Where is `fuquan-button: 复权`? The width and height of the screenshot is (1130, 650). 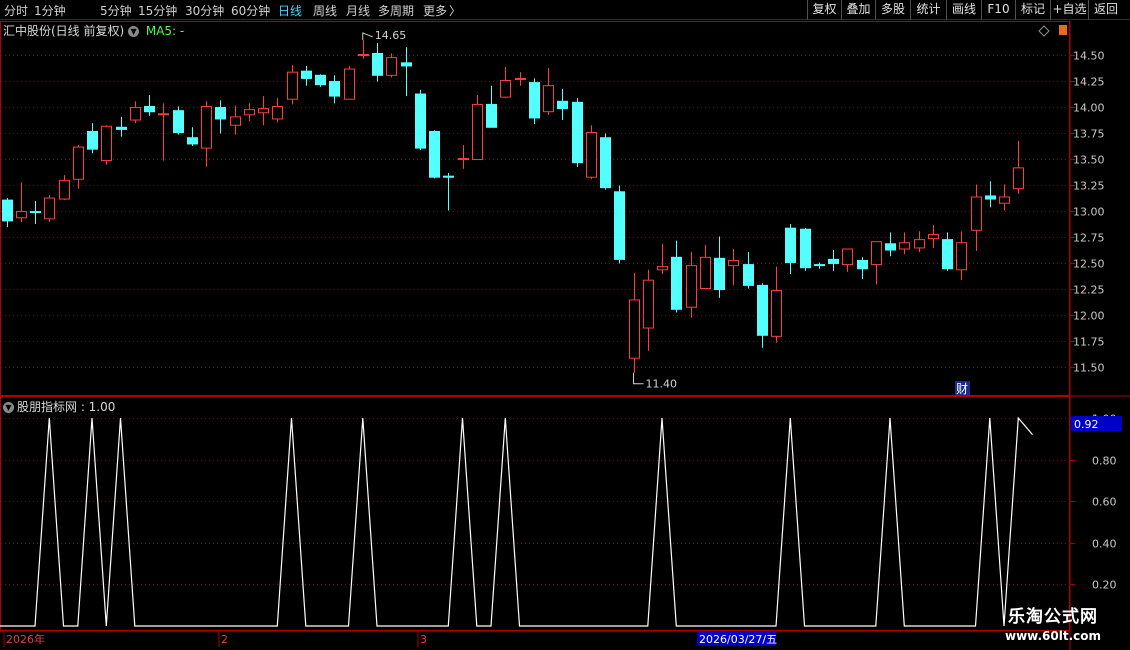 fuquan-button: 复权 is located at coordinates (824, 10).